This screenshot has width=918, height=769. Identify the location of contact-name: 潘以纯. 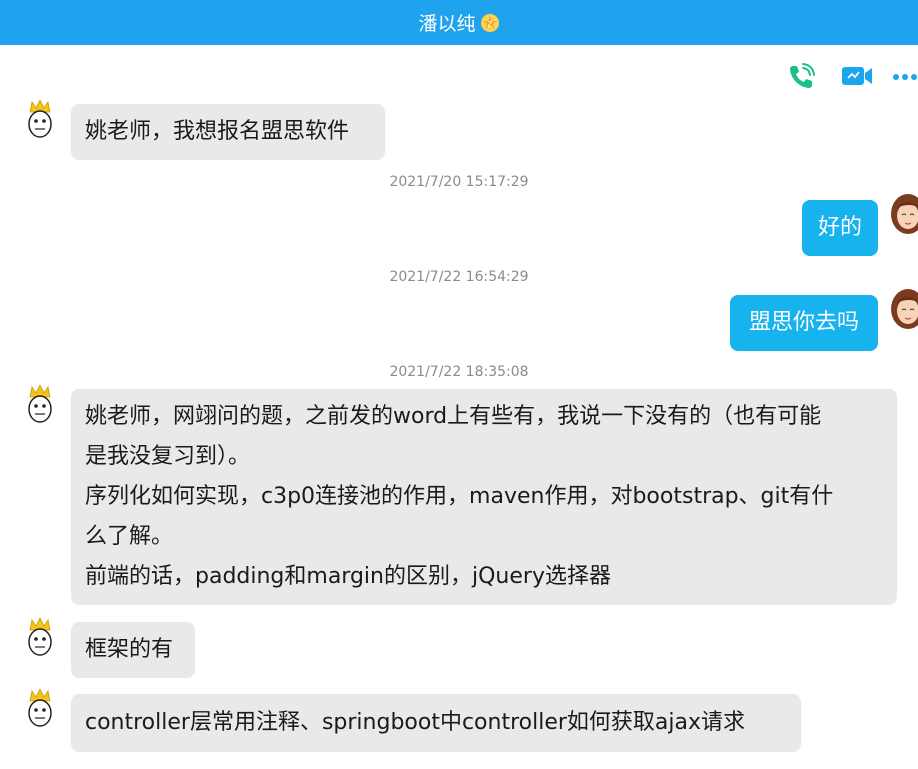
(447, 24).